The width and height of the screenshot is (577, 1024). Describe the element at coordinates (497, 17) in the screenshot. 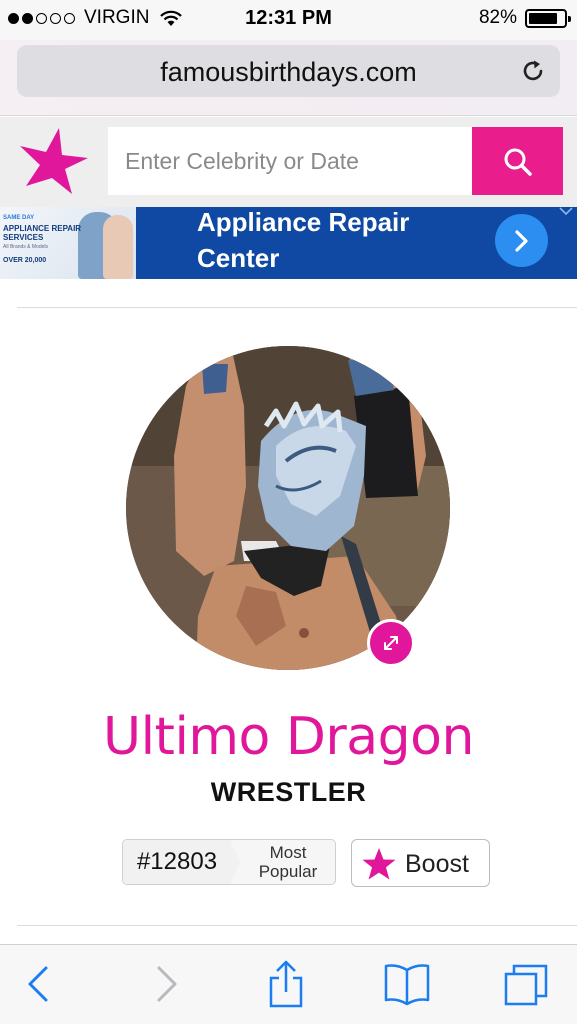

I see `battery-percent: 82%` at that location.